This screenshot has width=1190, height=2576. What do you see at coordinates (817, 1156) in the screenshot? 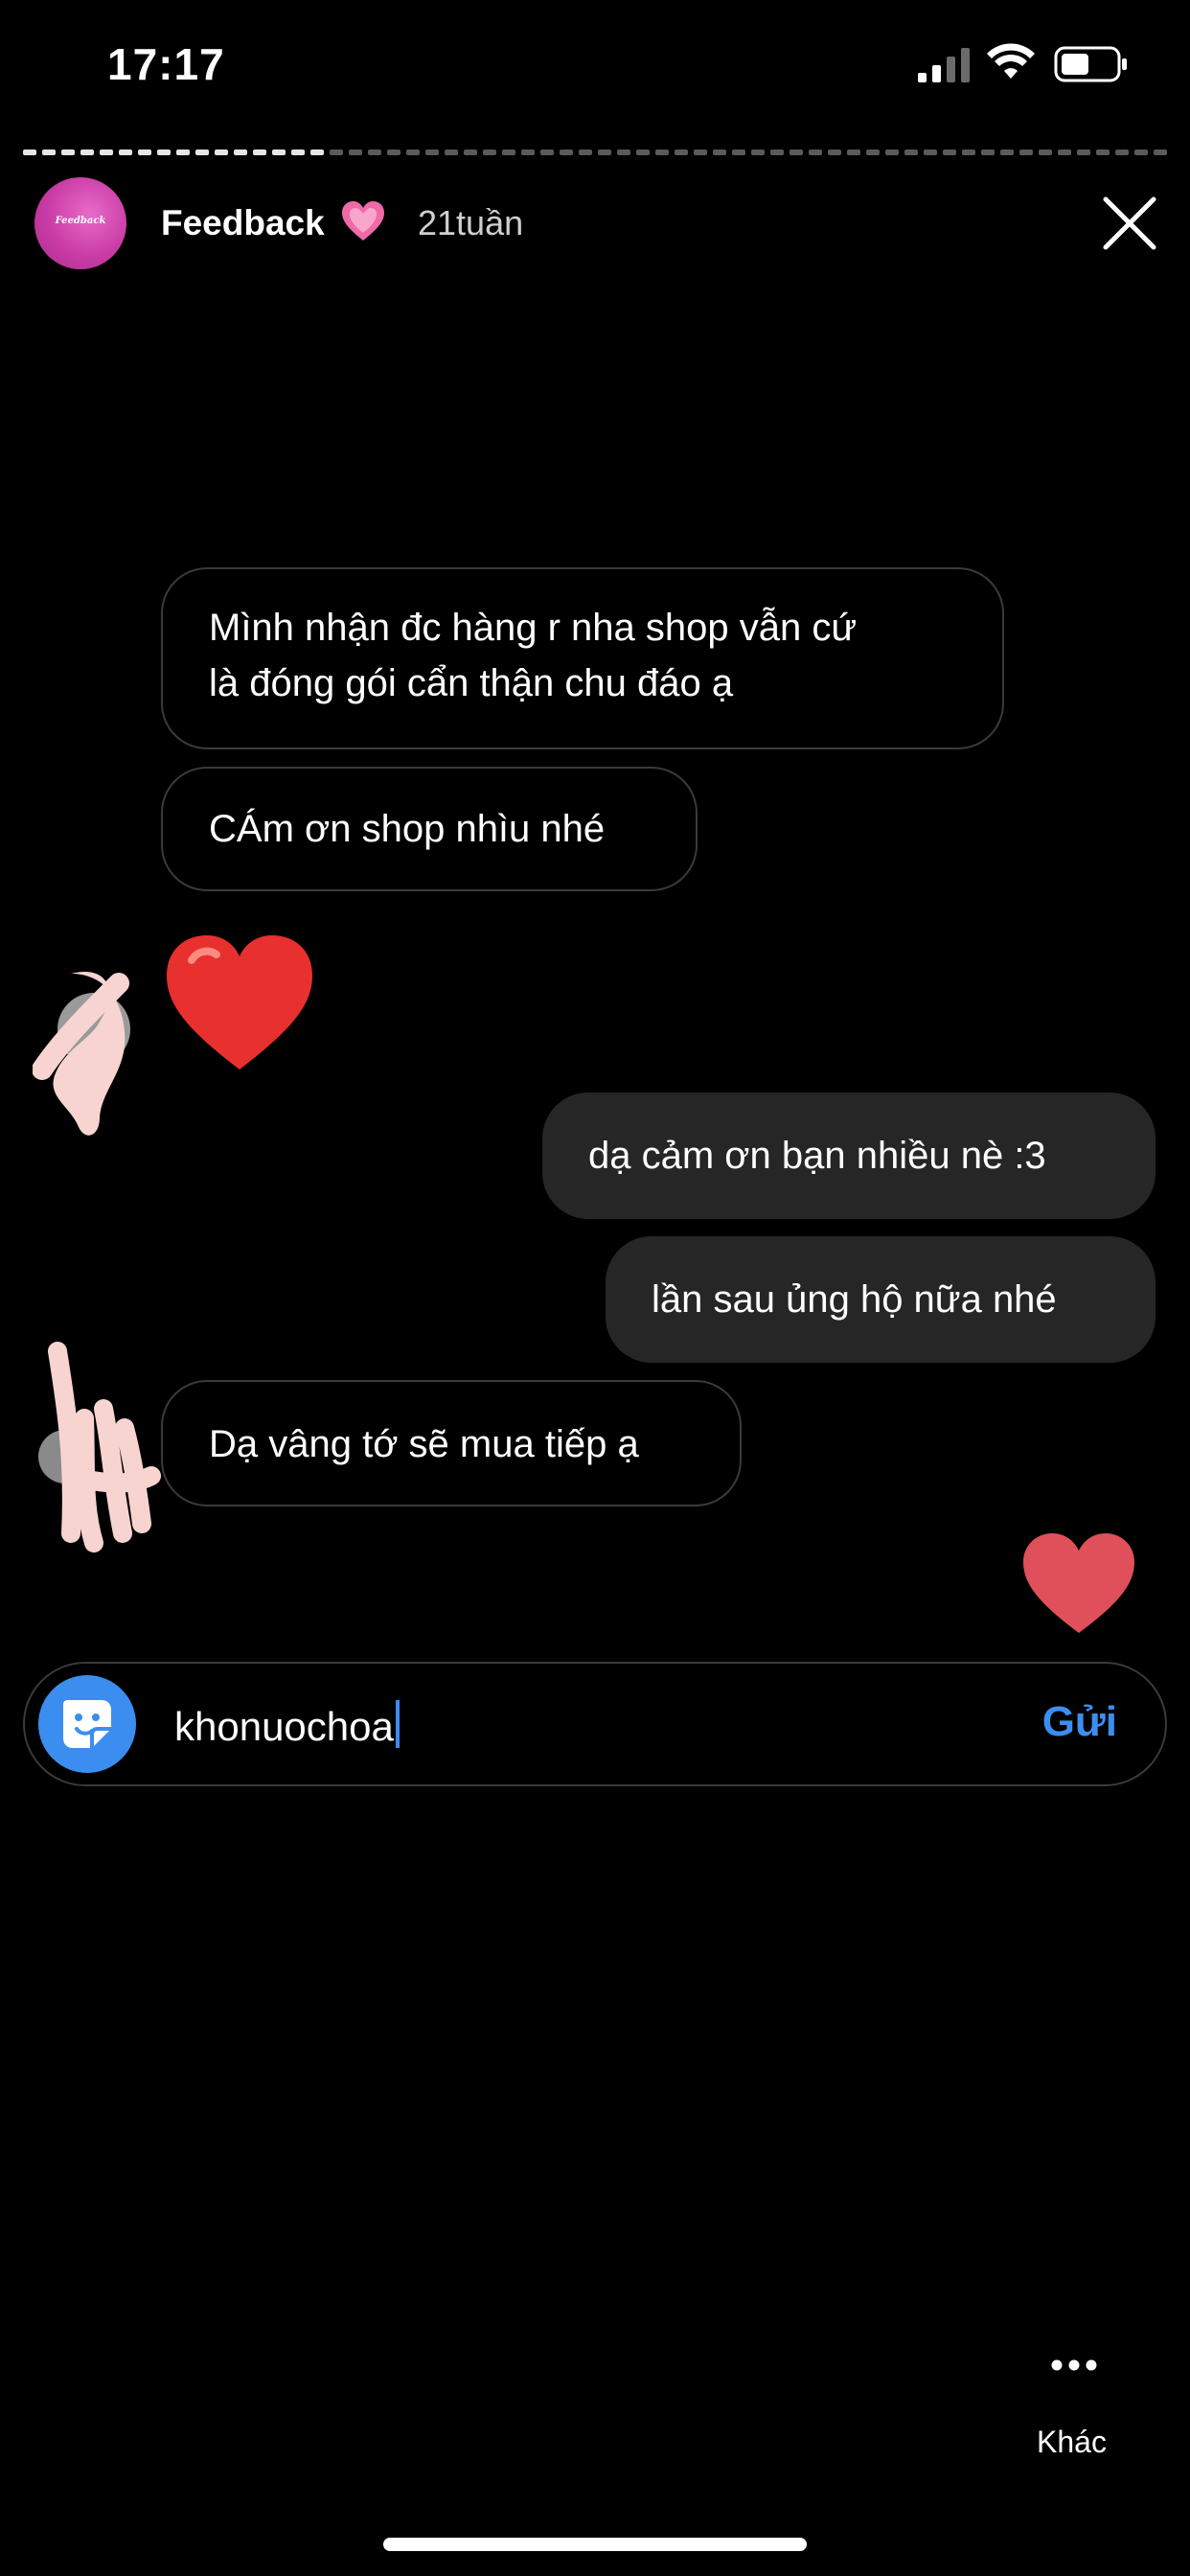
I see `message-text: dạ cảm ơn bạn nhiều nè :3` at bounding box center [817, 1156].